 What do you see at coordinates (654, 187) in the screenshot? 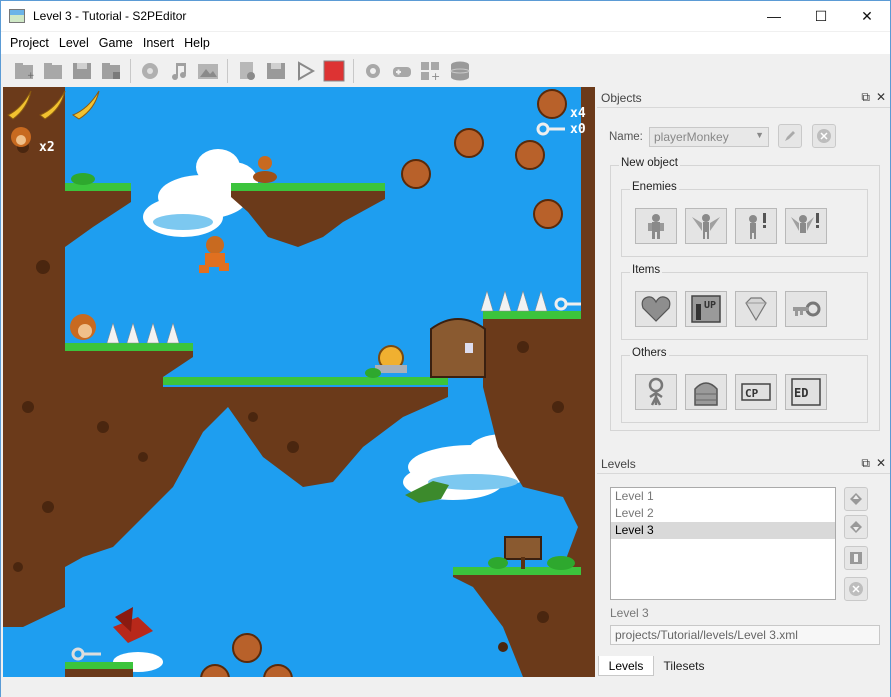
I see `enemies-label: Enemies` at bounding box center [654, 187].